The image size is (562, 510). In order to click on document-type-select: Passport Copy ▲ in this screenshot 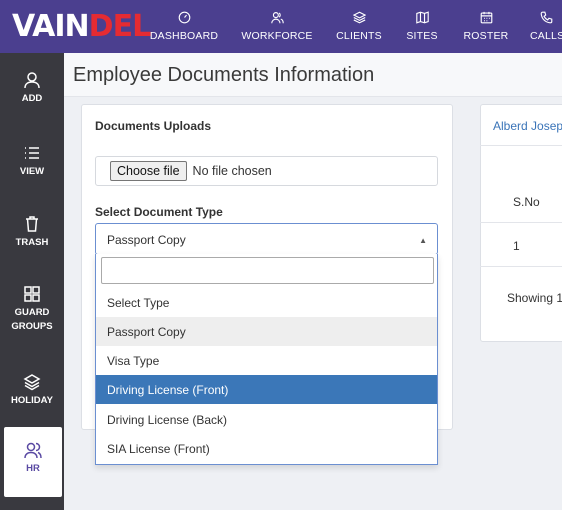, I will do `click(266, 239)`.